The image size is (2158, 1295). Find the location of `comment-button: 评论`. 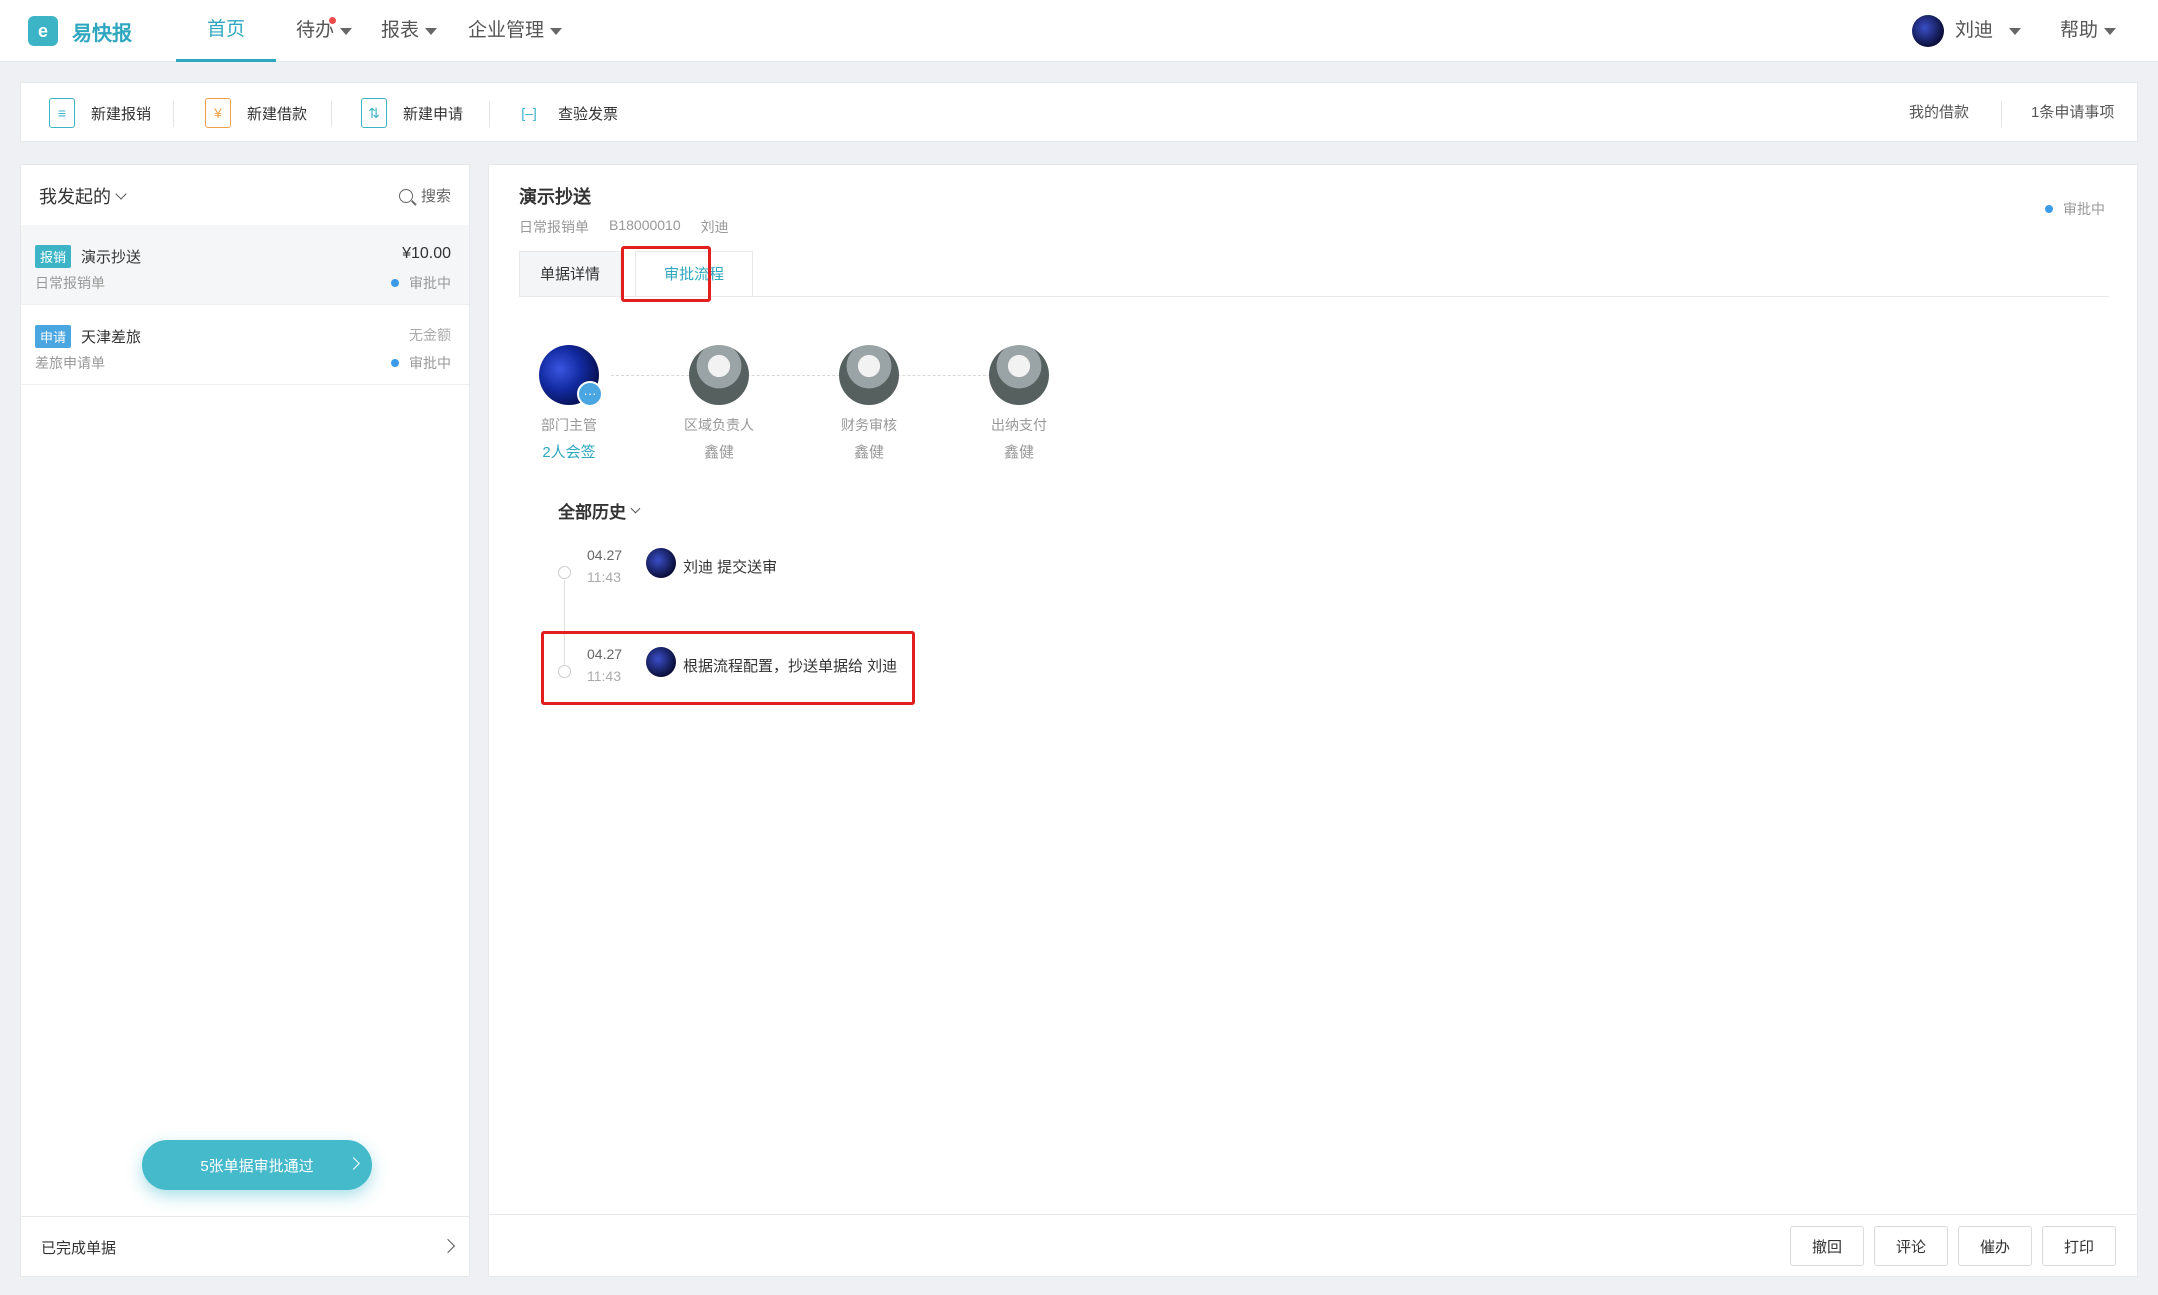

comment-button: 评论 is located at coordinates (1911, 1246).